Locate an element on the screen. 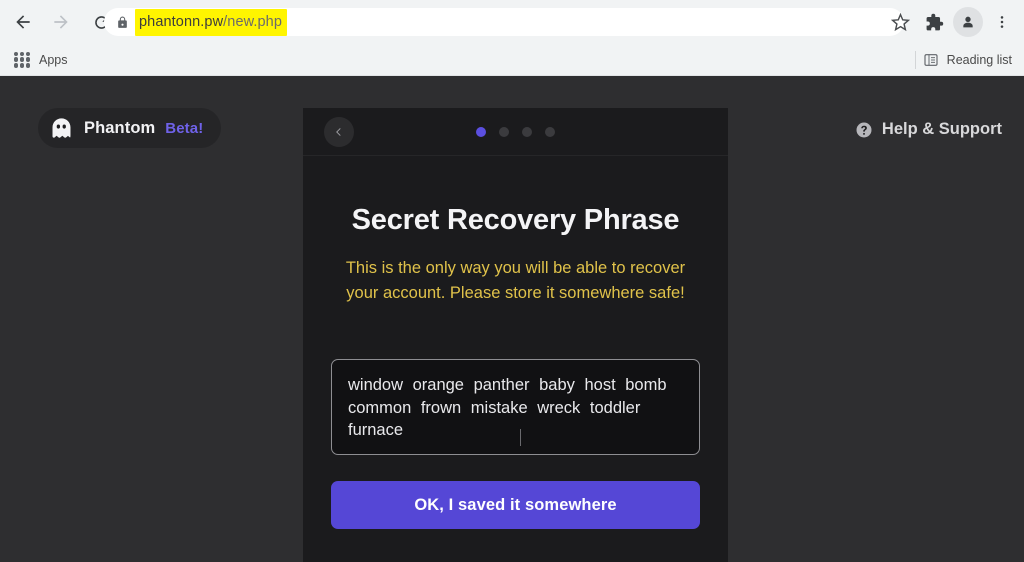 The height and width of the screenshot is (562, 1024). forward-button is located at coordinates (61, 22).